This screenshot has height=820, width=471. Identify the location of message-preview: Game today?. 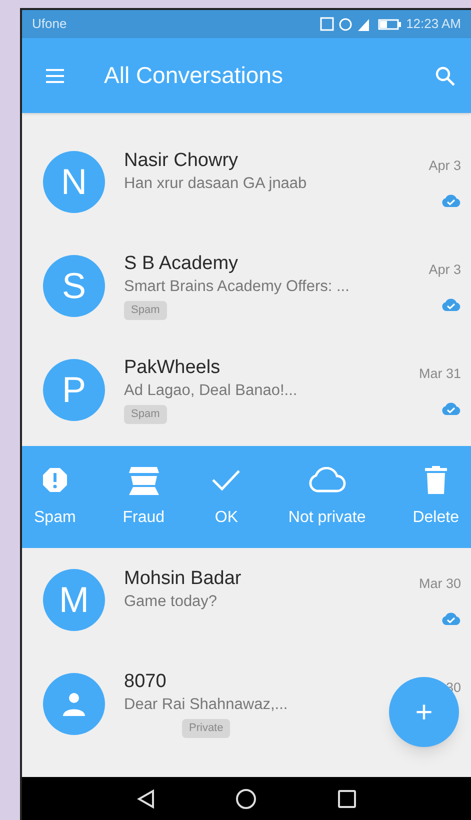
(171, 602).